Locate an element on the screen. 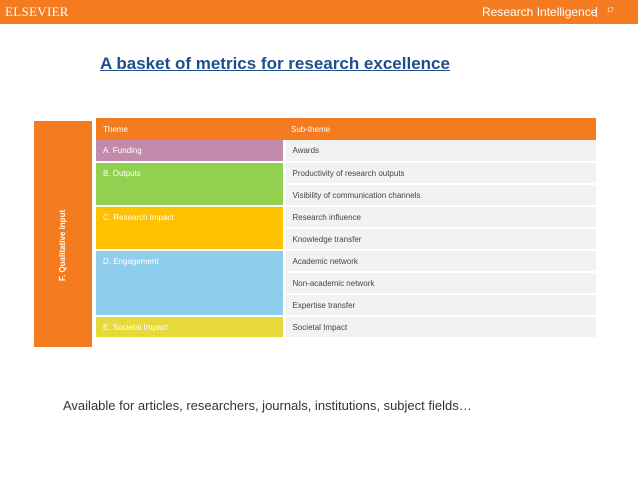 Image resolution: width=638 pixels, height=479 pixels. subtheme-cell: Knowledge transfer is located at coordinates (440, 239).